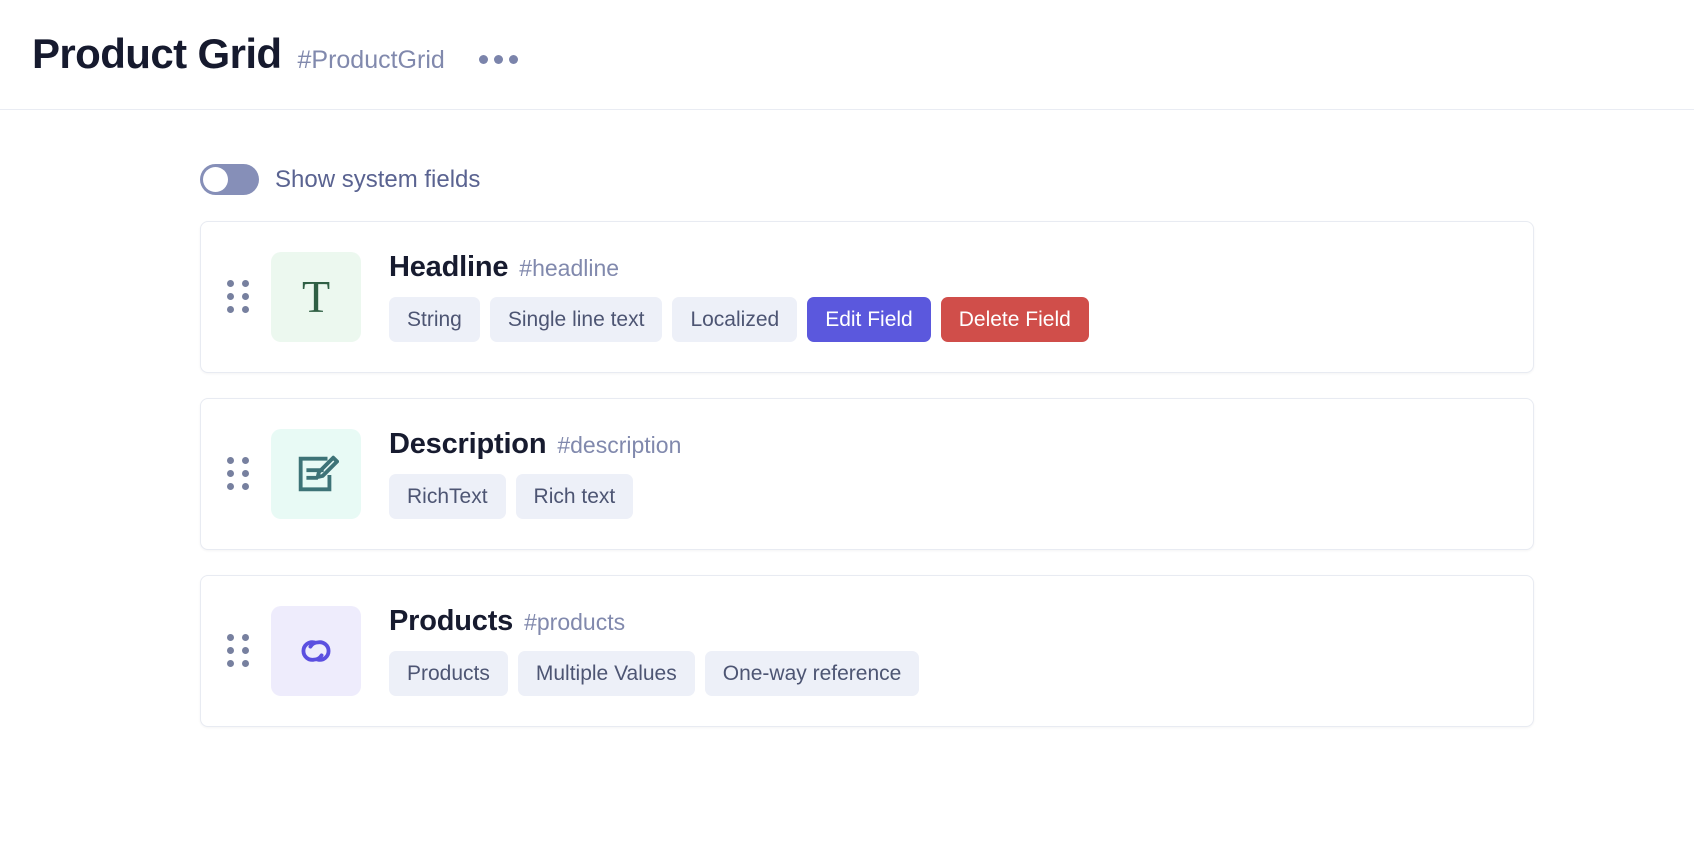  I want to click on show-system-fields-label: Show system fields, so click(378, 179).